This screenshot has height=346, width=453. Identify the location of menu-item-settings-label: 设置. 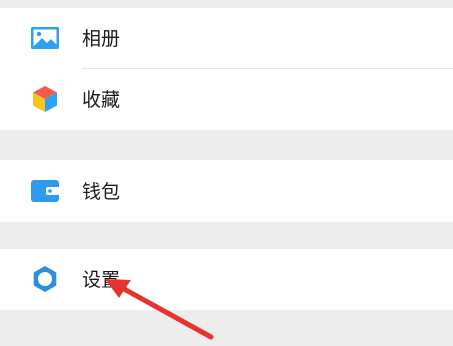
(101, 280).